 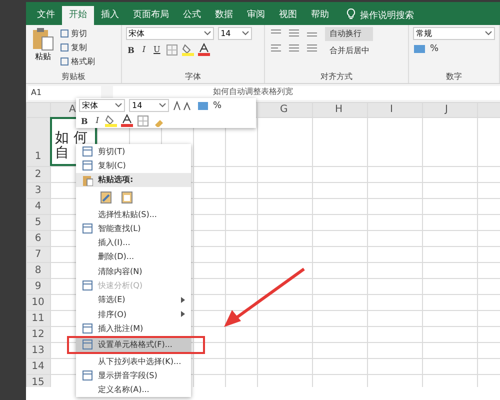 What do you see at coordinates (38, 302) in the screenshot?
I see `row-header: 10` at bounding box center [38, 302].